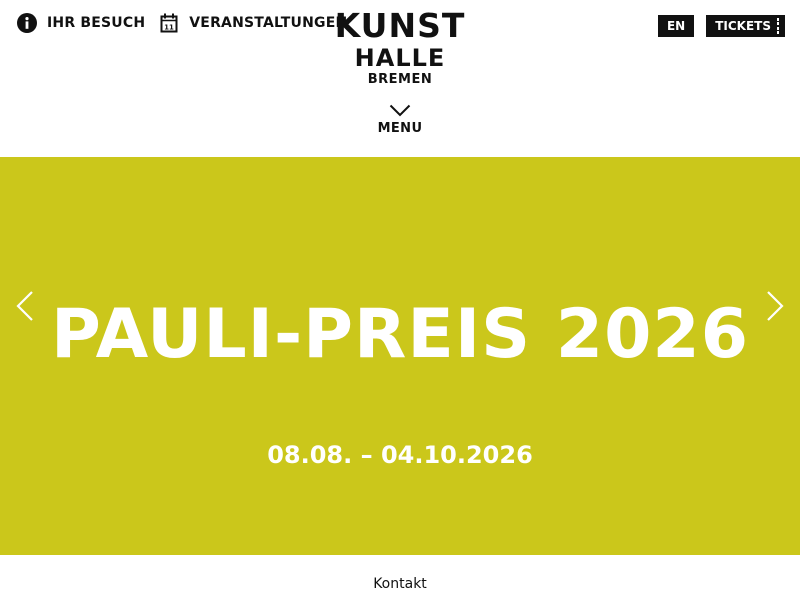 The image size is (800, 600). I want to click on language-switch-button: EN, so click(676, 26).